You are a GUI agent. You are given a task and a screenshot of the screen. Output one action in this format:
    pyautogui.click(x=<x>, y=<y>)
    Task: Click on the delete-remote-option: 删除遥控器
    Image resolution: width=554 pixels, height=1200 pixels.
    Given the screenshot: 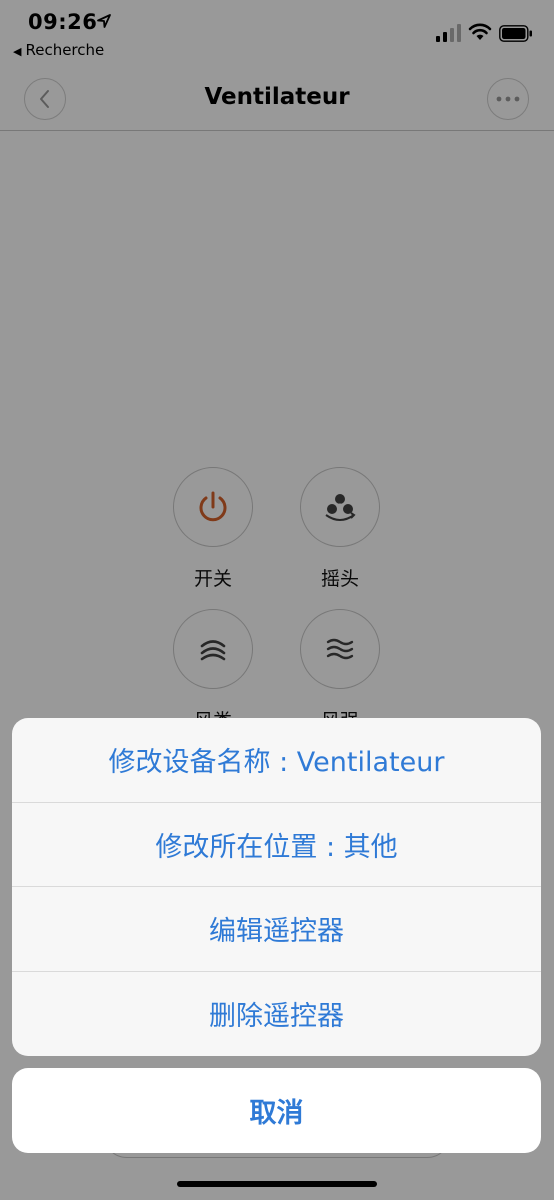 What is the action you would take?
    pyautogui.click(x=276, y=1014)
    